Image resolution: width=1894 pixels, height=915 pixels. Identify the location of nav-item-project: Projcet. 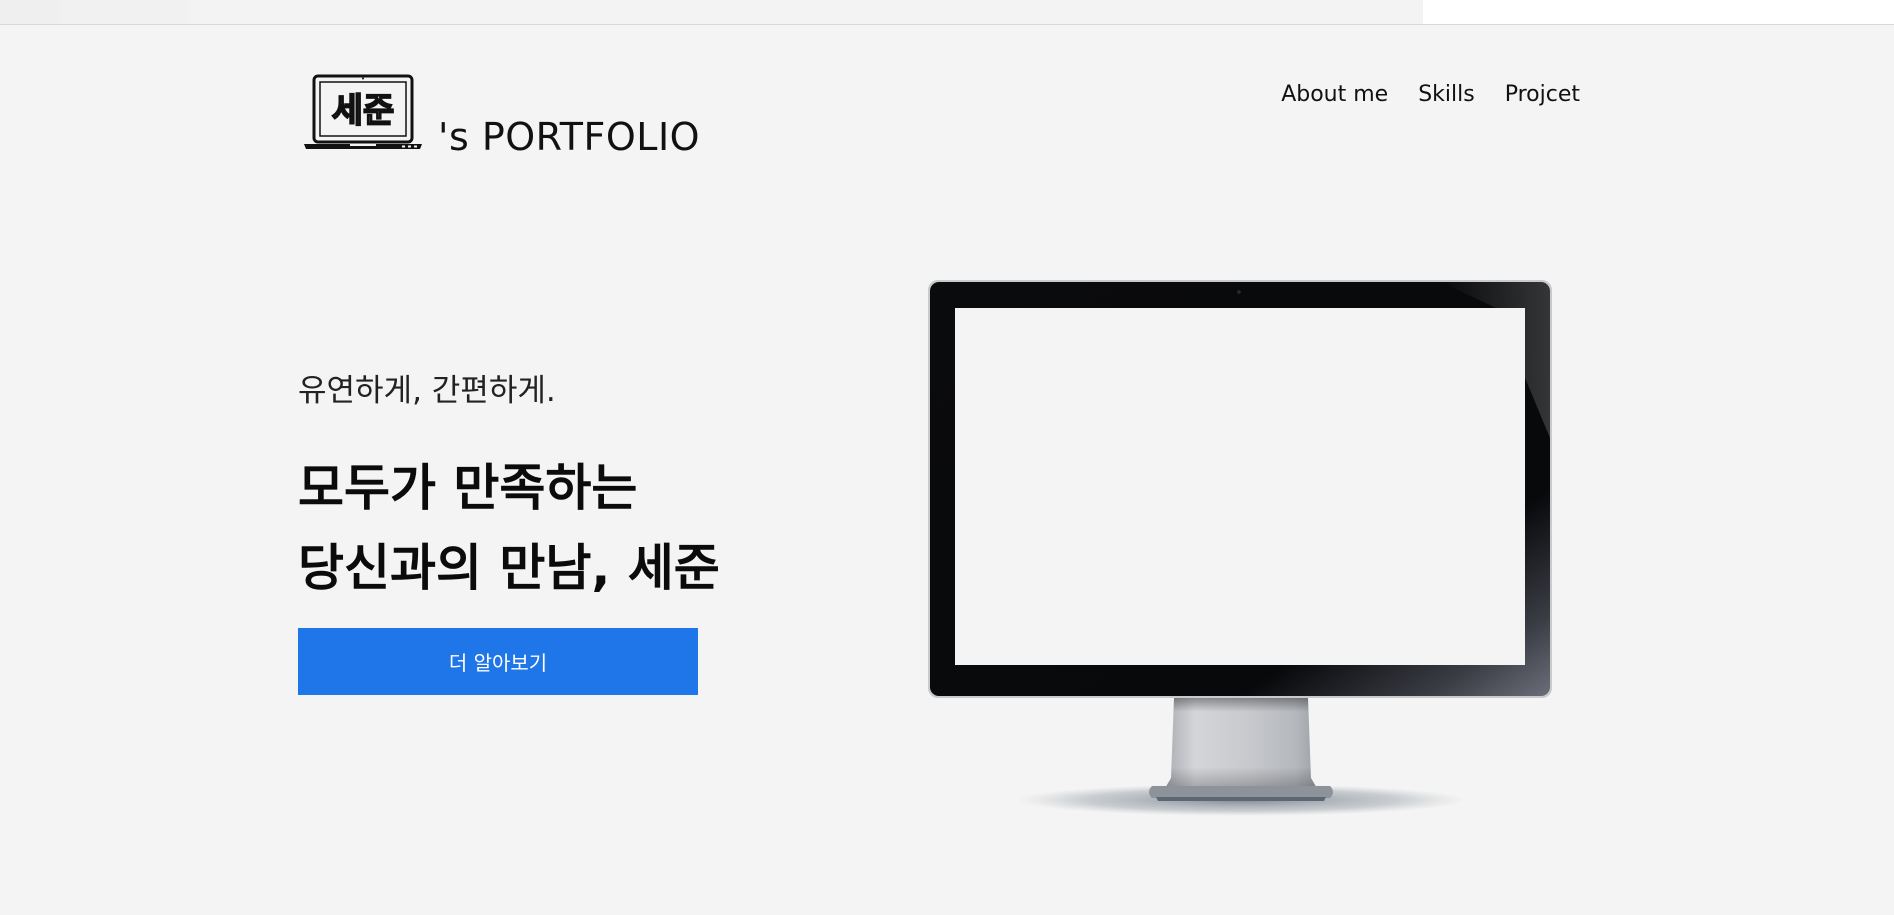
(1542, 95).